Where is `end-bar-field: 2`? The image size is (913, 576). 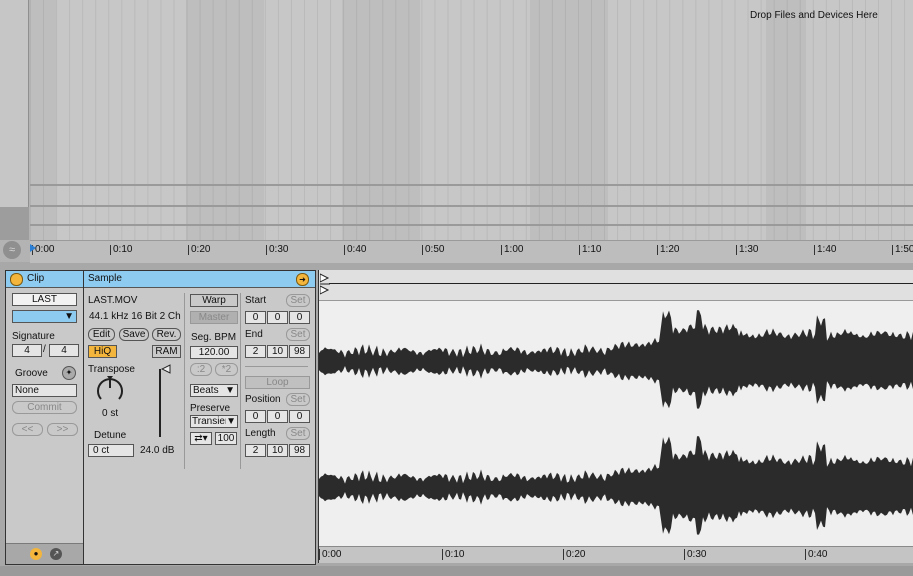 end-bar-field: 2 is located at coordinates (255, 351).